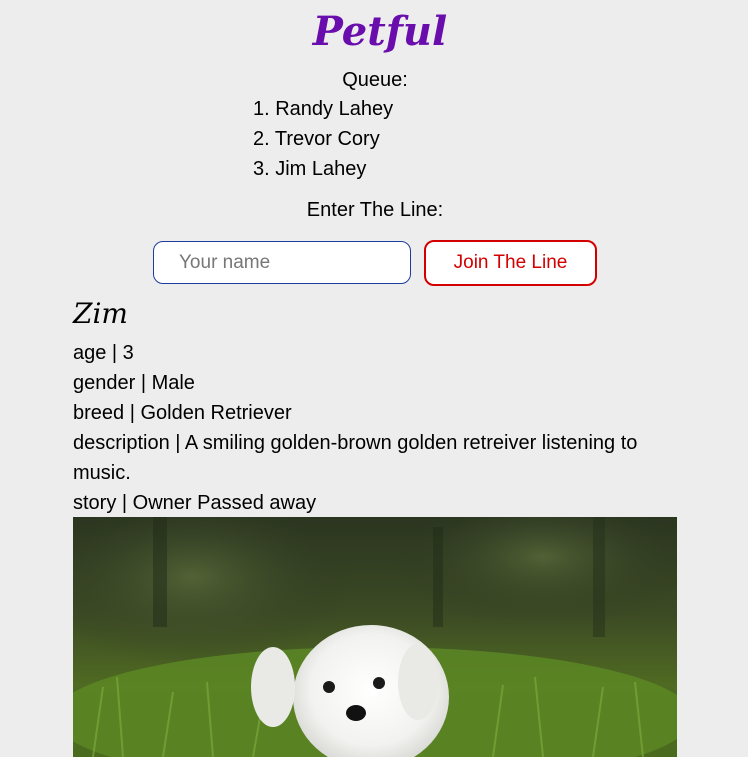  Describe the element at coordinates (134, 383) in the screenshot. I see `pet-gender: gender | Male` at that location.